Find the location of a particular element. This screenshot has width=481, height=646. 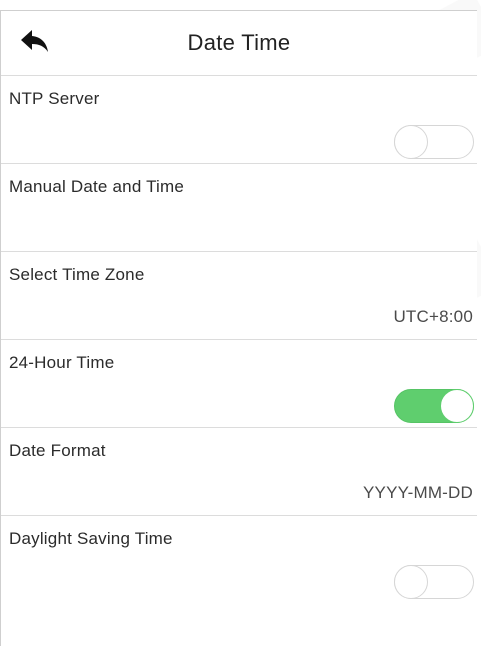

setting-label: NTP Server is located at coordinates (54, 98).